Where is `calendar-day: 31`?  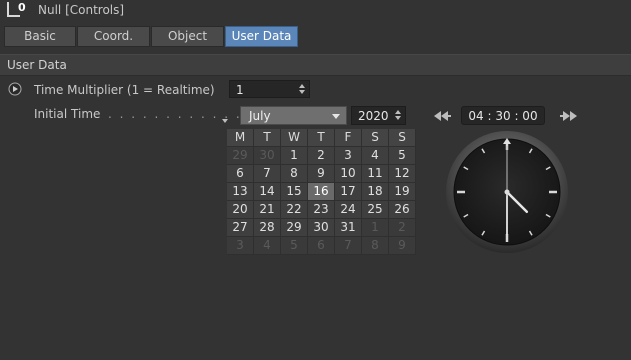
calendar-day: 31 is located at coordinates (348, 228).